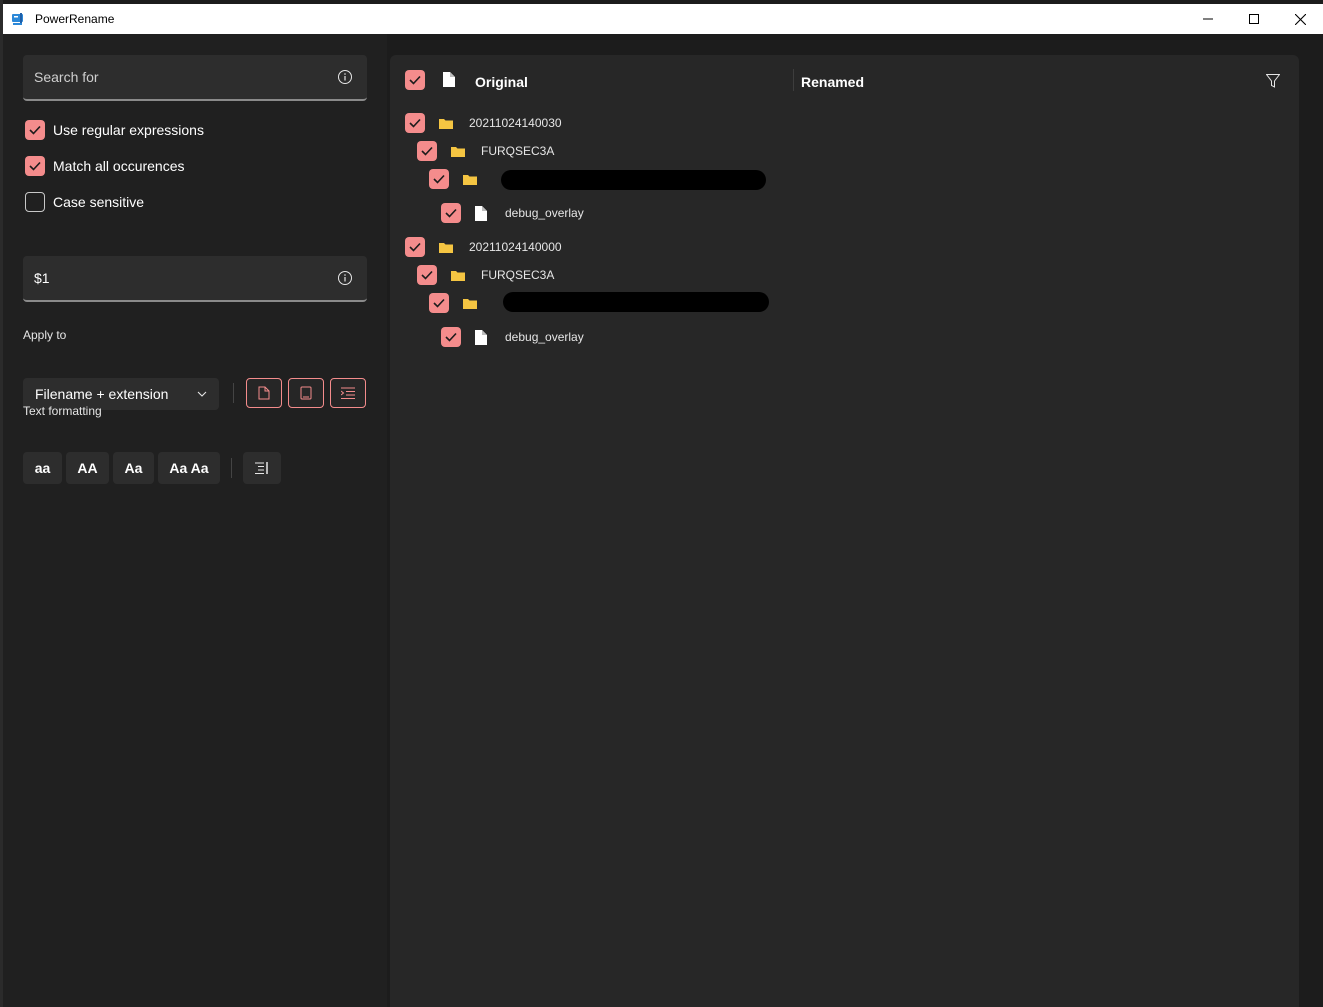 This screenshot has width=1323, height=1007. I want to click on enumerate-items-button, so click(262, 468).